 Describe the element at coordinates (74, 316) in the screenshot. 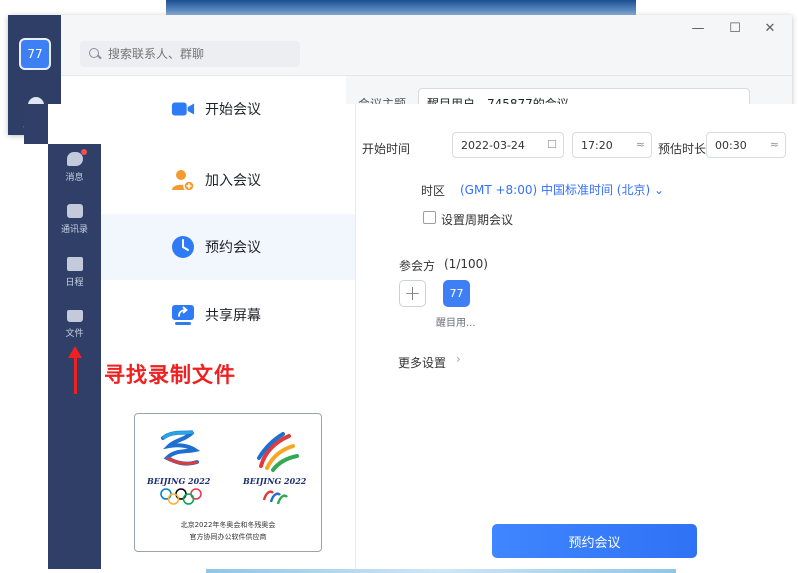

I see `folder-icon` at that location.